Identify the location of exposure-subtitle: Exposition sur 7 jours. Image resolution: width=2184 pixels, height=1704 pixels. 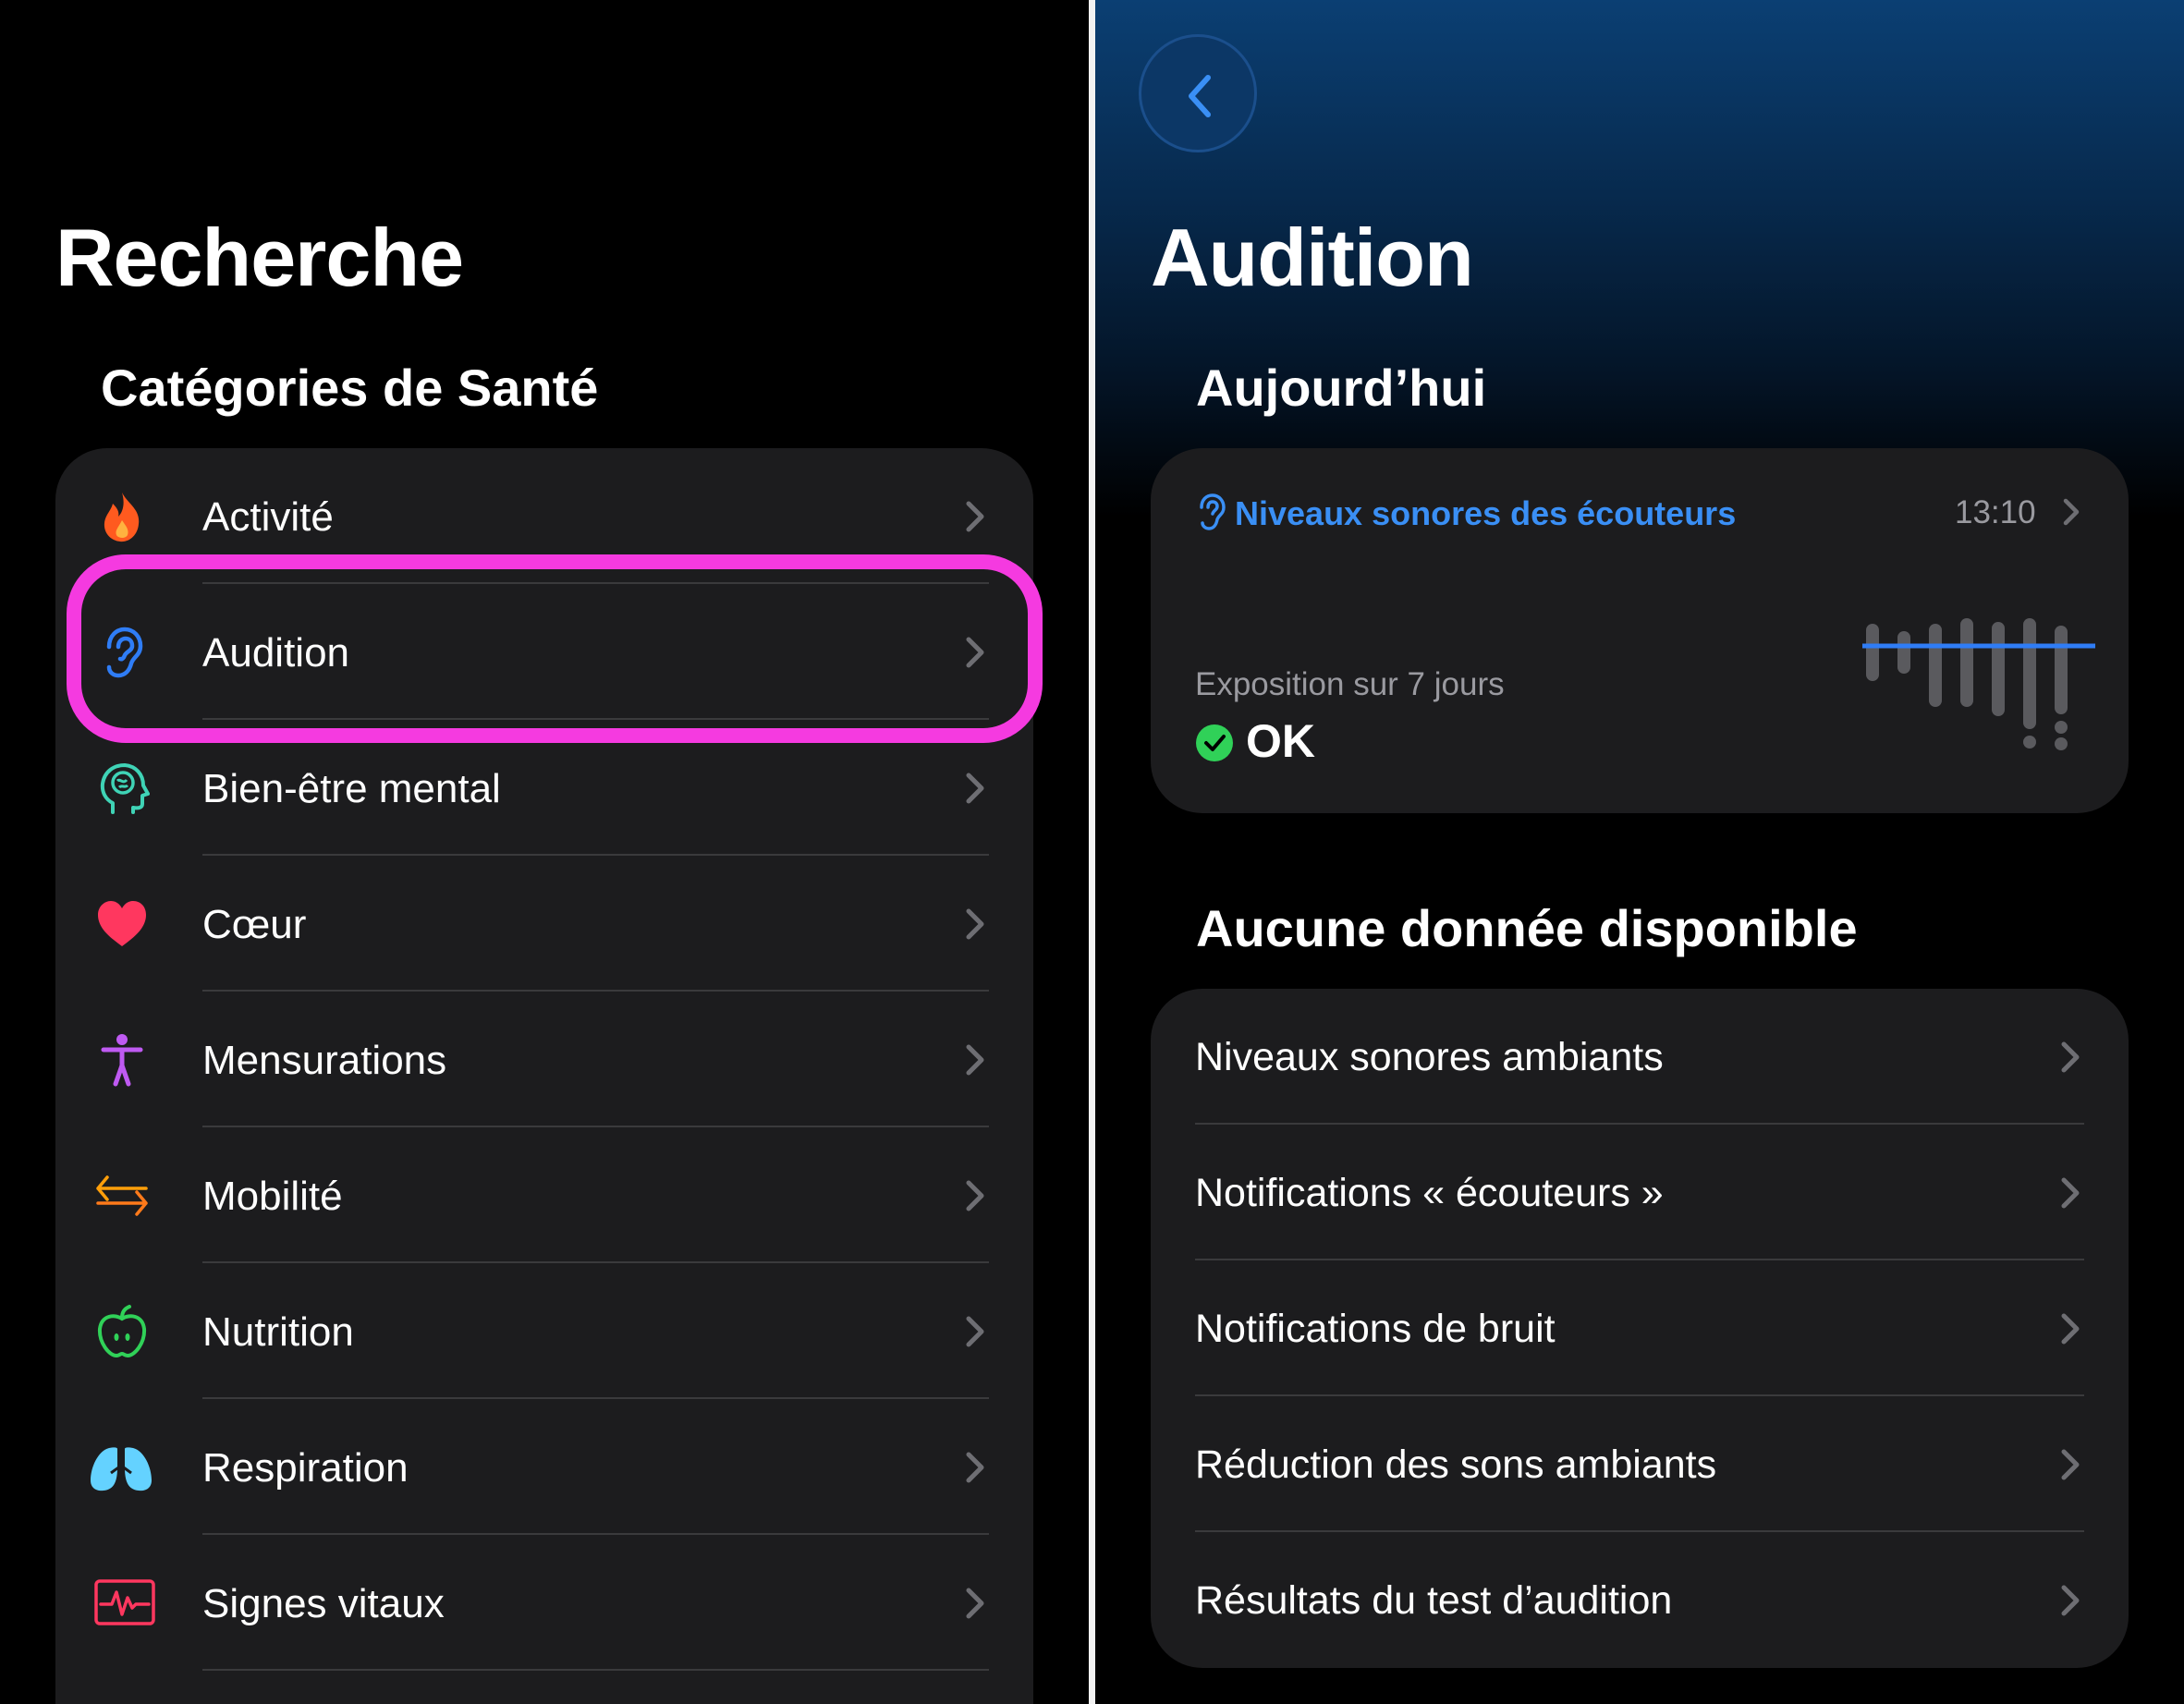
(1350, 684).